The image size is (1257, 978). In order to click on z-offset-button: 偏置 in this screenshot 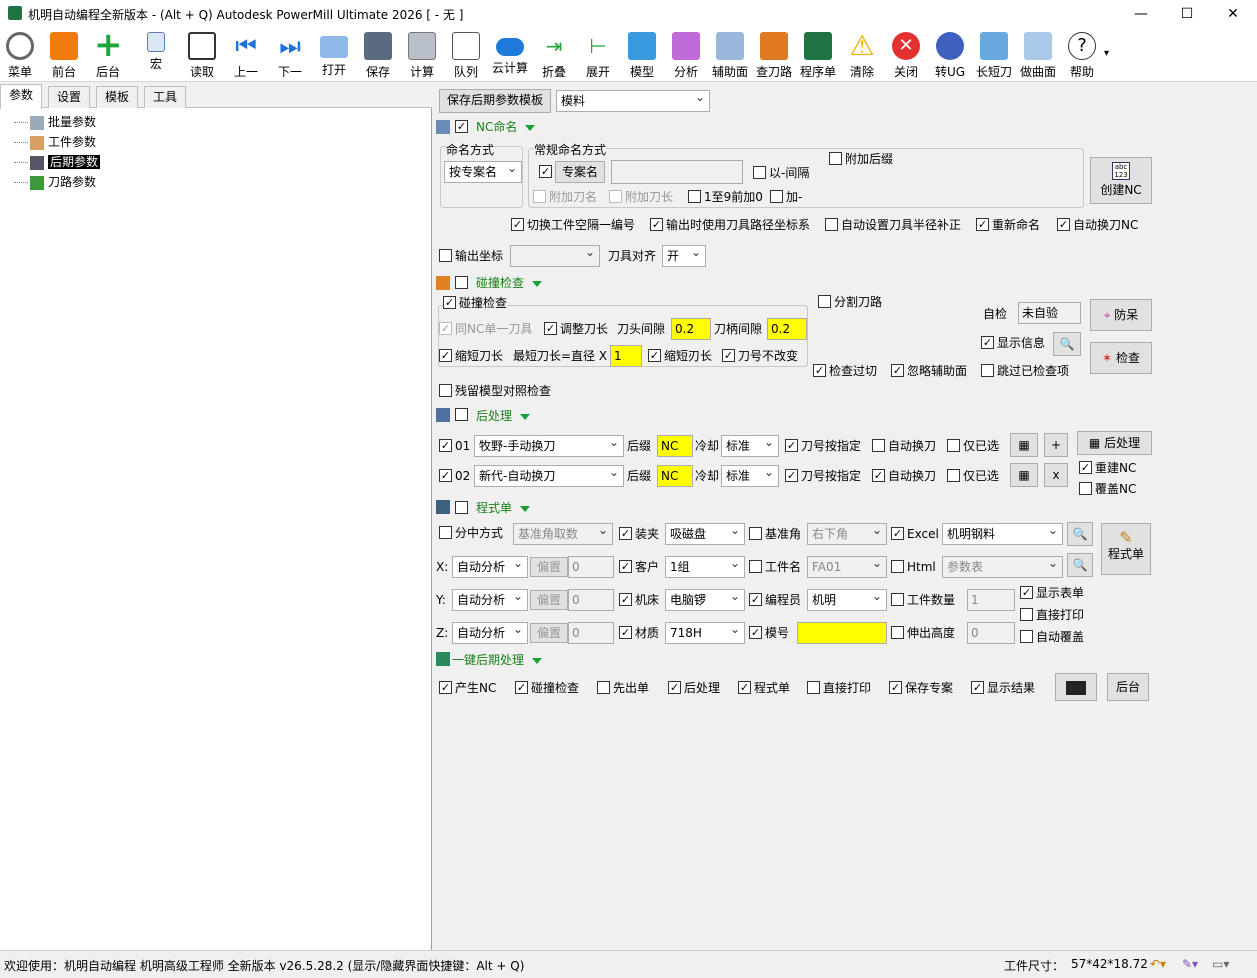, I will do `click(549, 633)`.